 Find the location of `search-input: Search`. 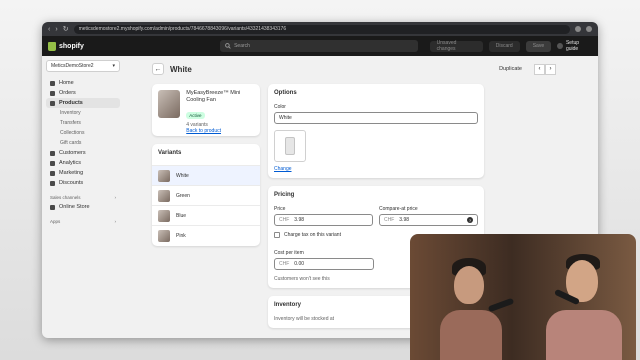

search-input: Search is located at coordinates (319, 46).